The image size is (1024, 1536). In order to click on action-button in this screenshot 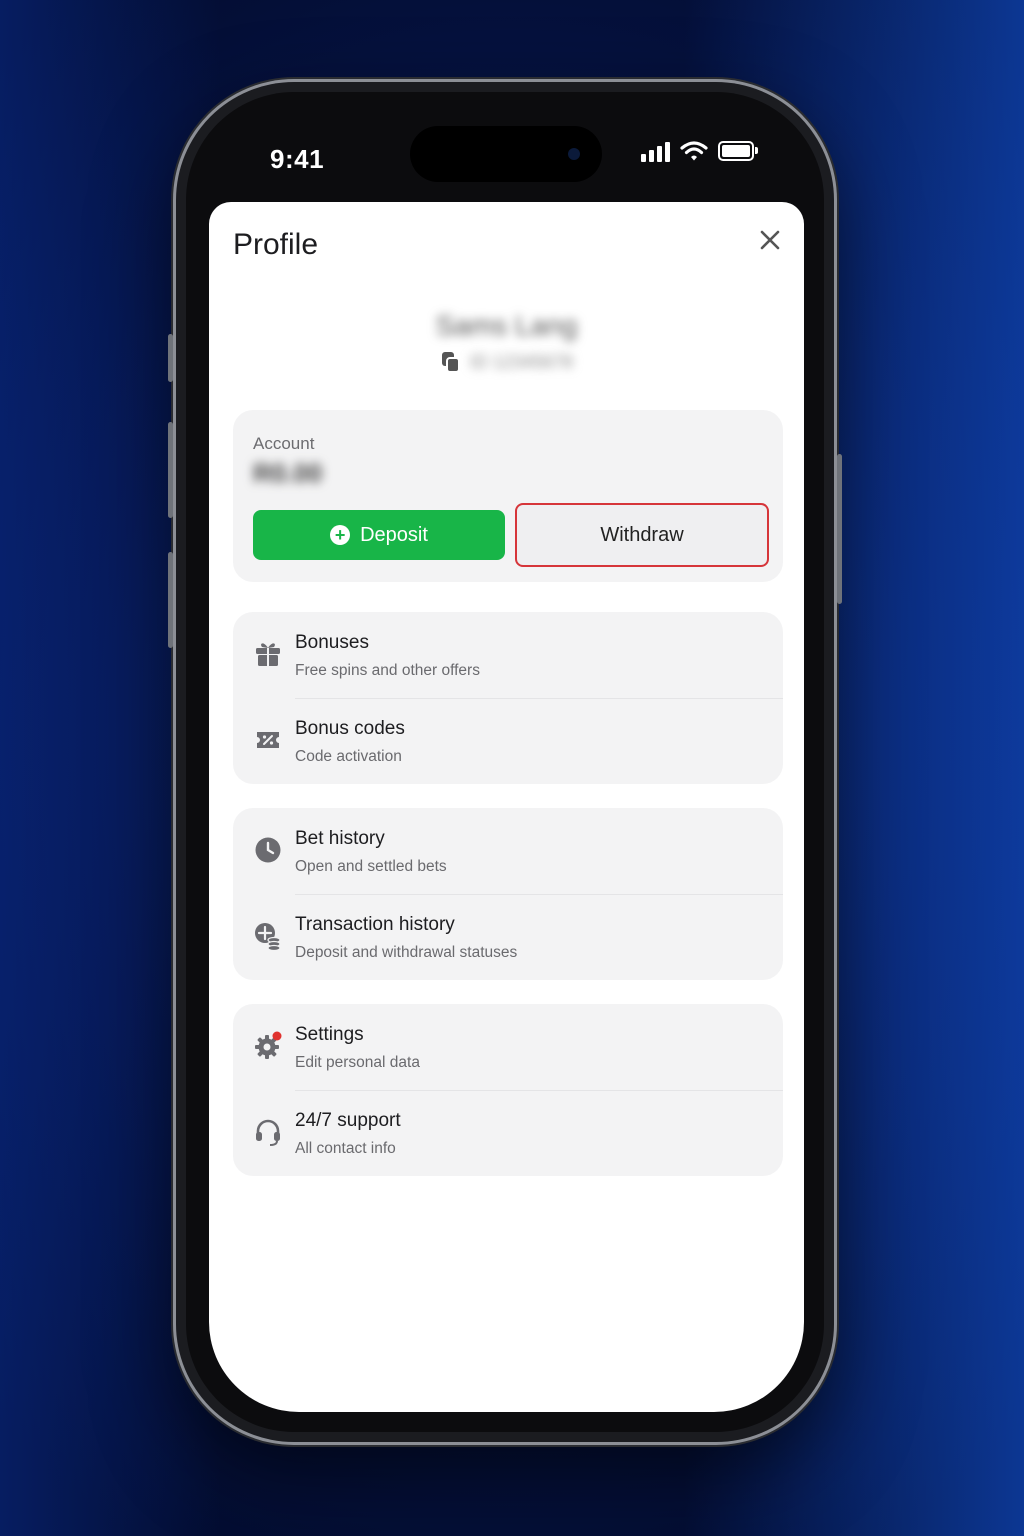, I will do `click(170, 358)`.